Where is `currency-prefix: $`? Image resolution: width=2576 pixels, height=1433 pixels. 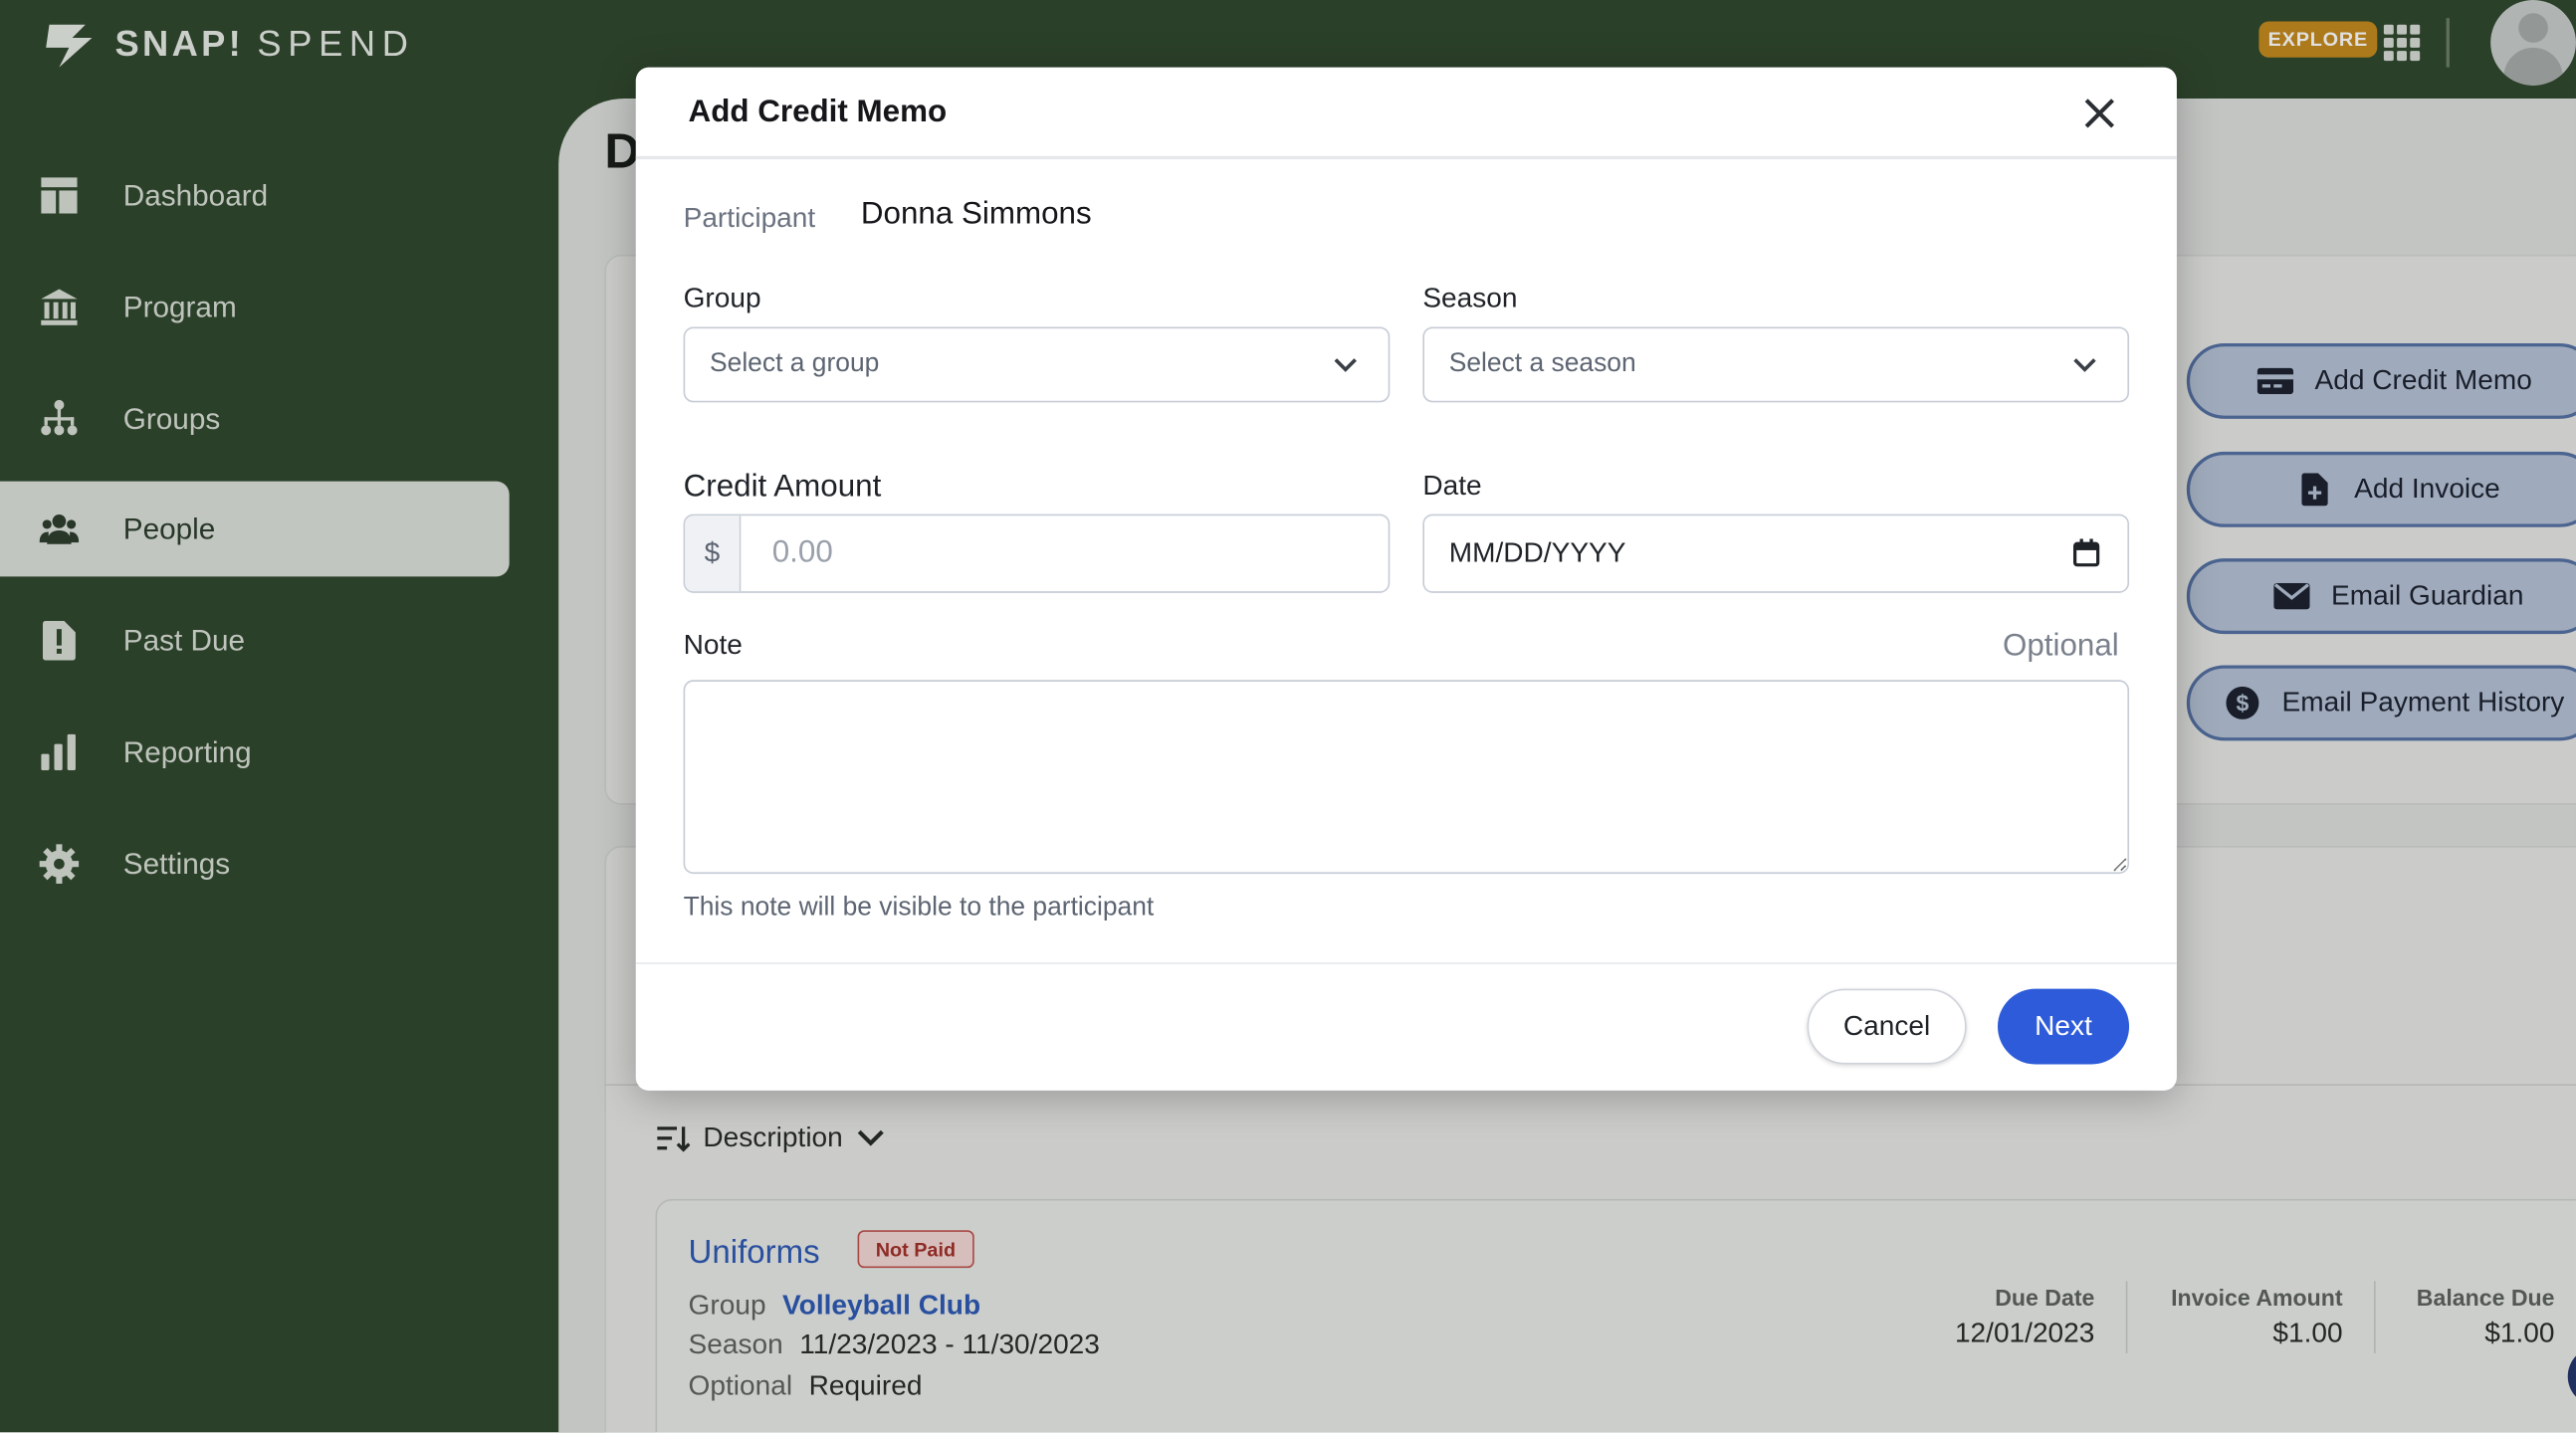 currency-prefix: $ is located at coordinates (713, 553).